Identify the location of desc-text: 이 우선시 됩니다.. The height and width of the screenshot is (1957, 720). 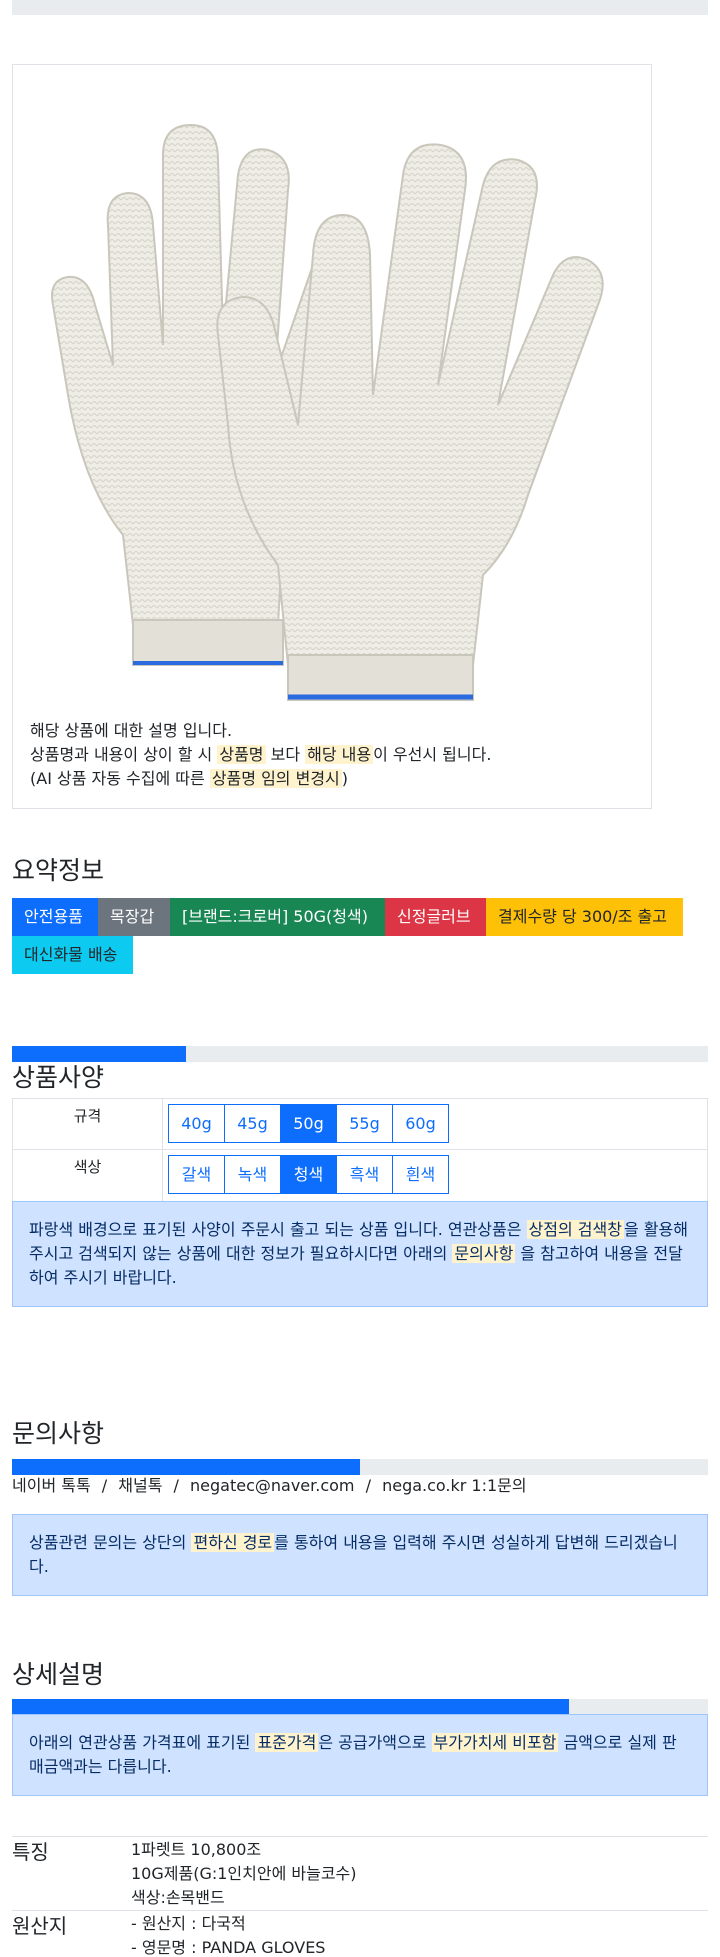
(432, 754).